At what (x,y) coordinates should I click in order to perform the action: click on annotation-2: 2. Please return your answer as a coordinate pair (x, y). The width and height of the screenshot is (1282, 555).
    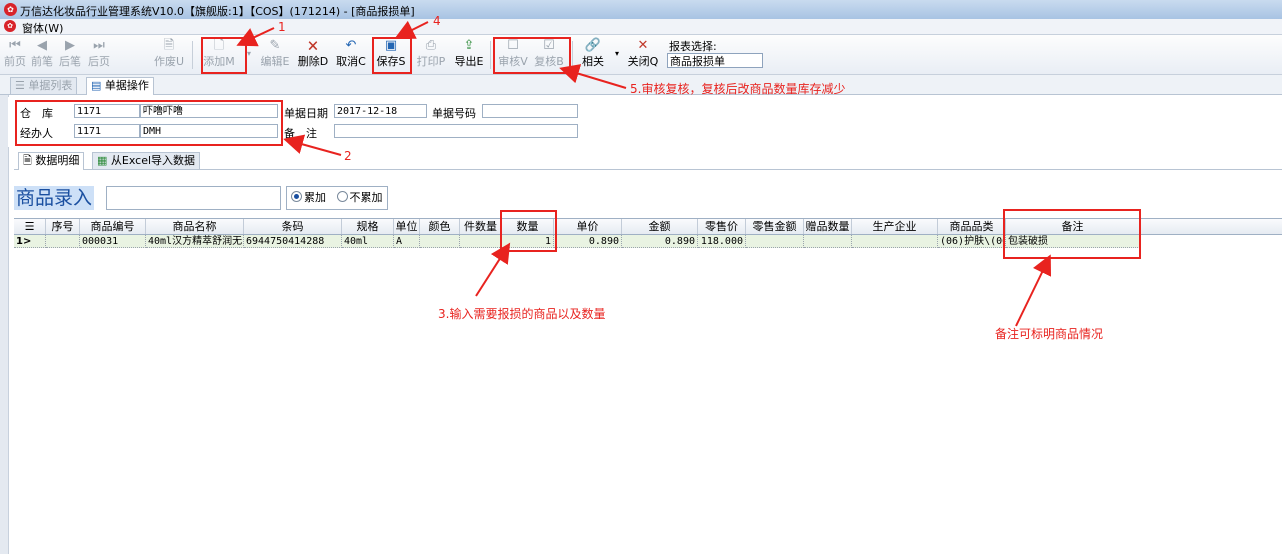
    Looking at the image, I should click on (348, 156).